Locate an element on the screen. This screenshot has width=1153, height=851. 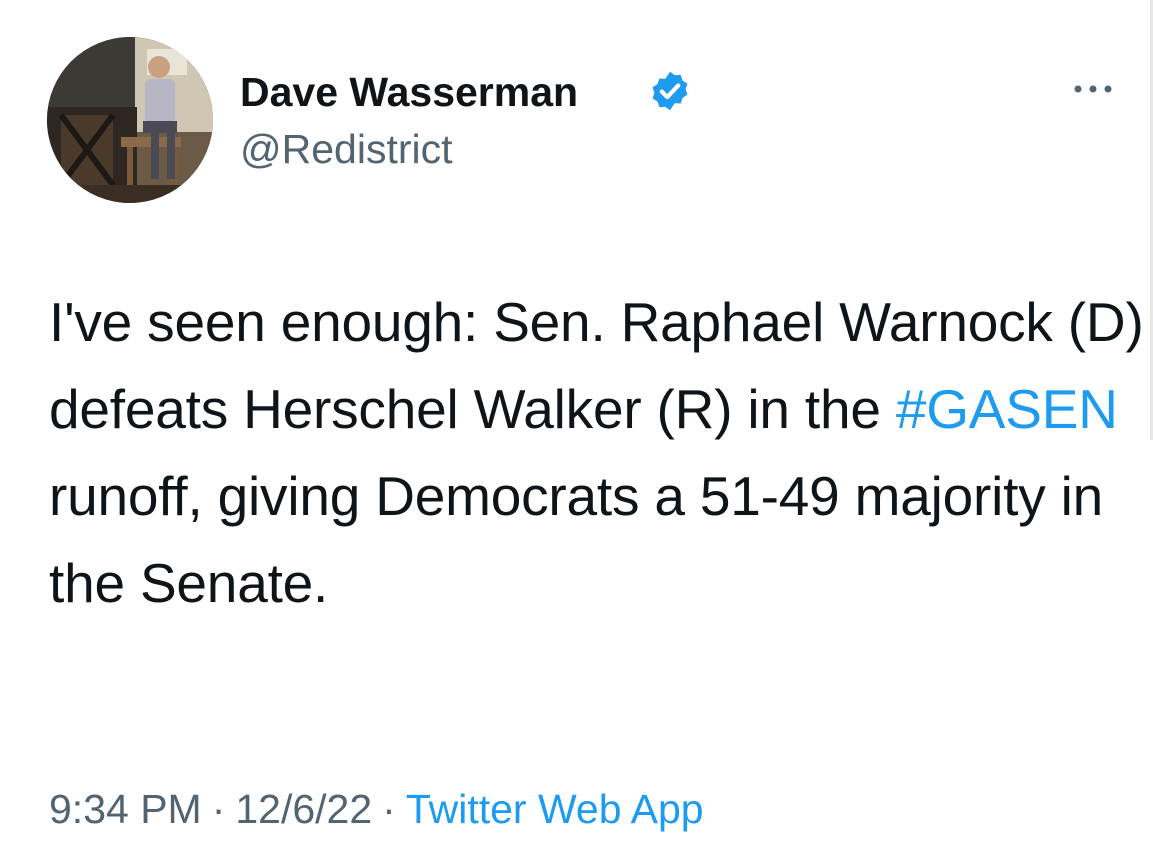
more-options-icon is located at coordinates (1093, 89).